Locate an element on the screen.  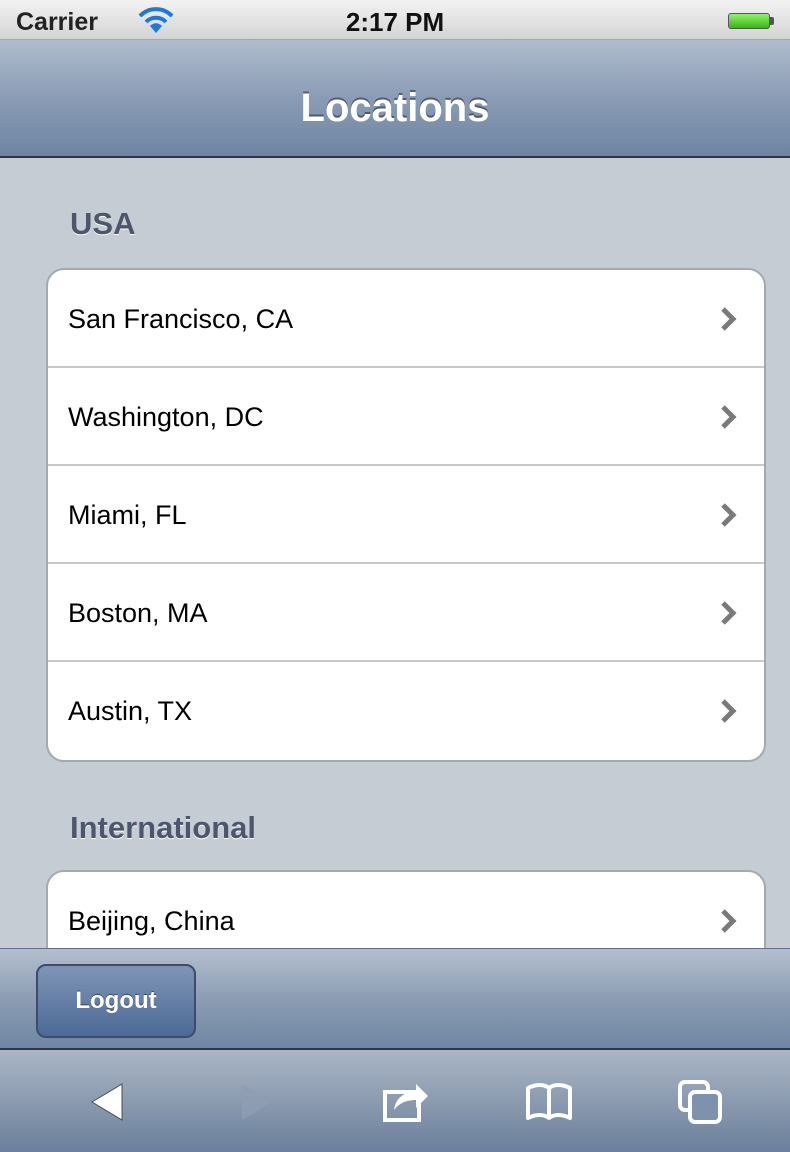
list-item-label: Washington, DC is located at coordinates (166, 417).